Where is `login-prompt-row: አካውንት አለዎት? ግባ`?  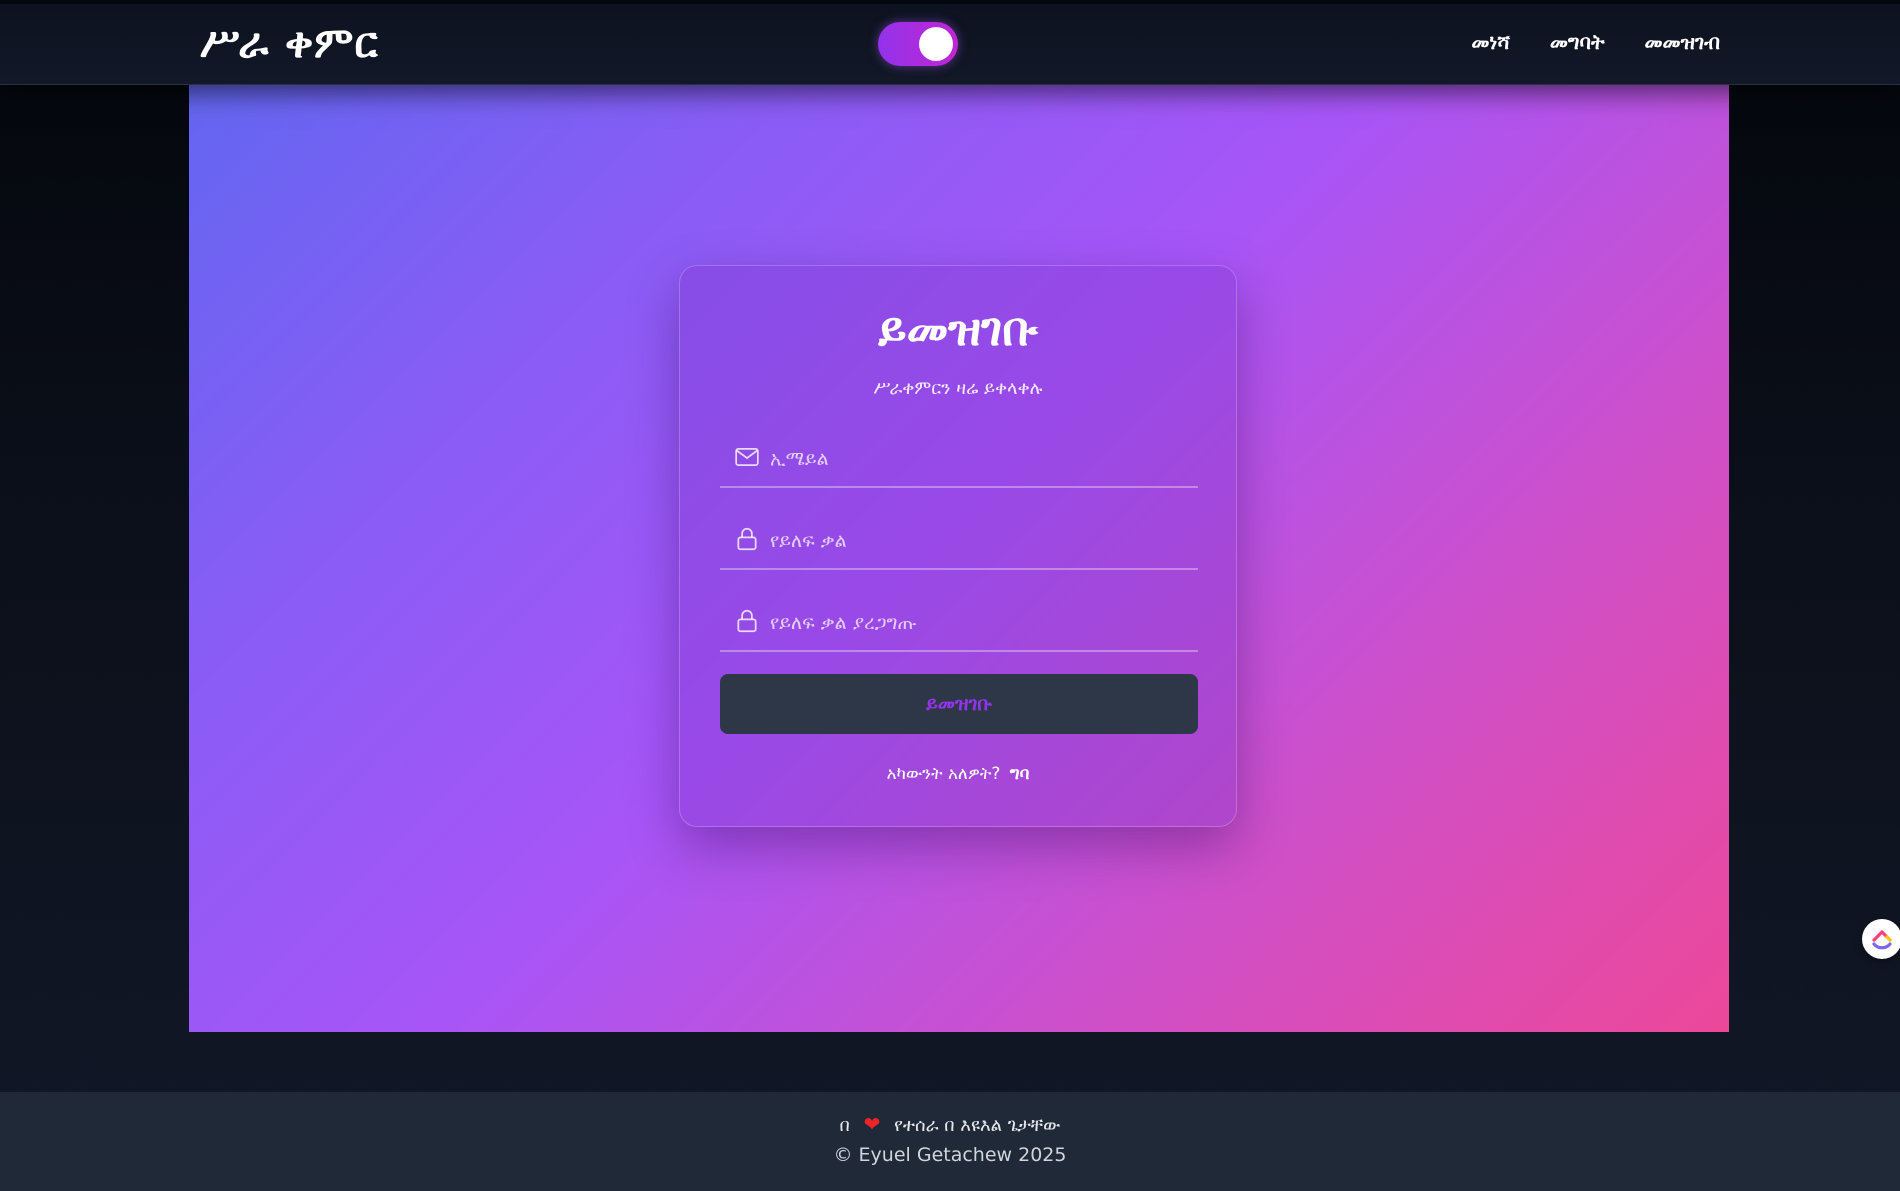
login-prompt-row: አካውንት አለዎት? ግባ is located at coordinates (958, 774).